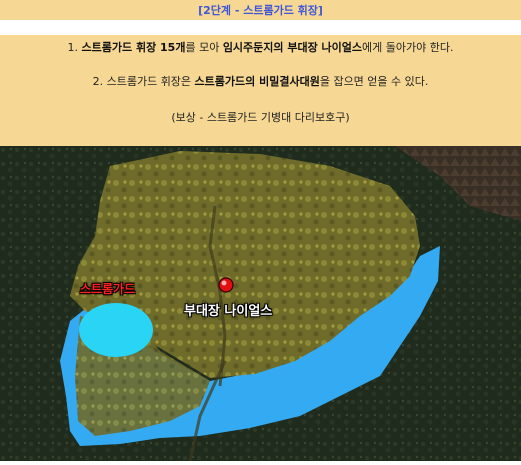  Describe the element at coordinates (292, 47) in the screenshot. I see `step-npc: 임시주둔지의 부대장 나이얼스` at that location.